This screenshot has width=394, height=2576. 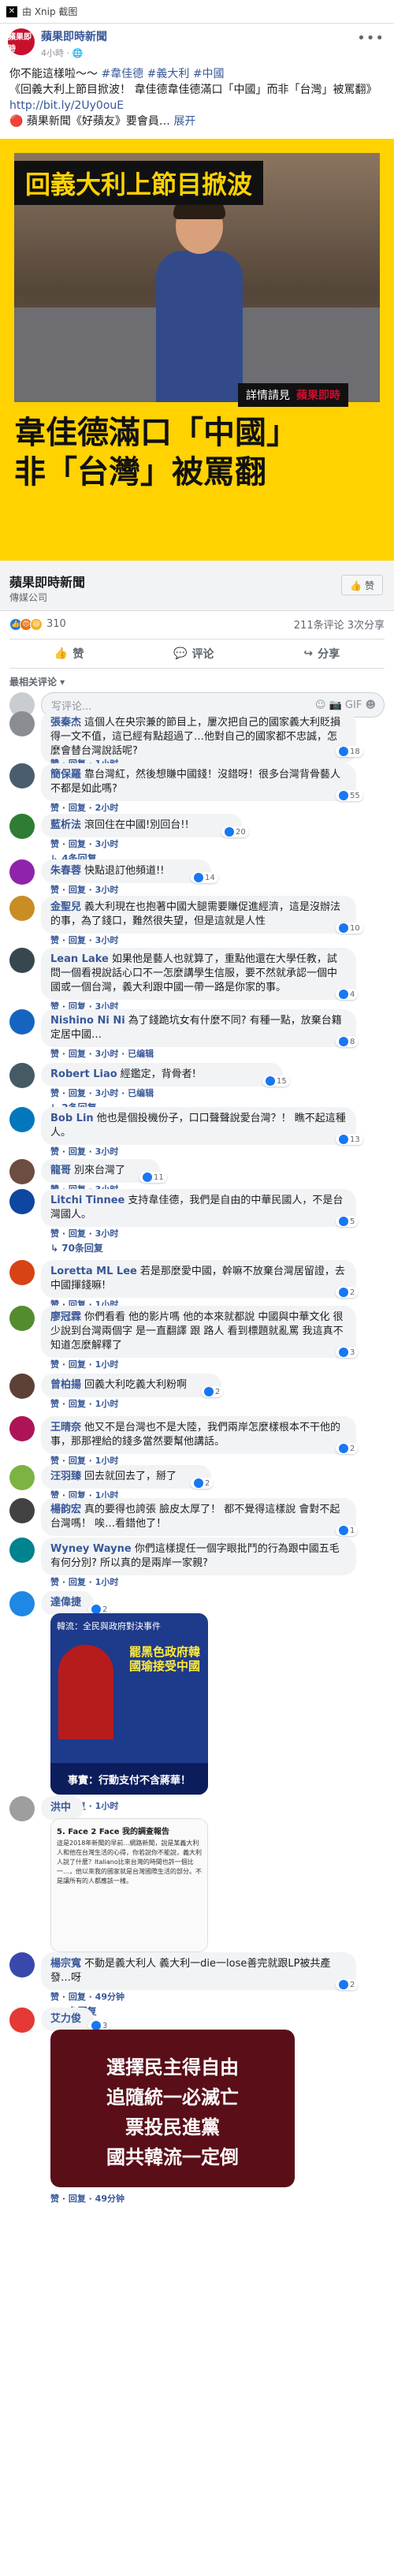 What do you see at coordinates (321, 654) in the screenshot?
I see `share-action: ↪ 分享` at bounding box center [321, 654].